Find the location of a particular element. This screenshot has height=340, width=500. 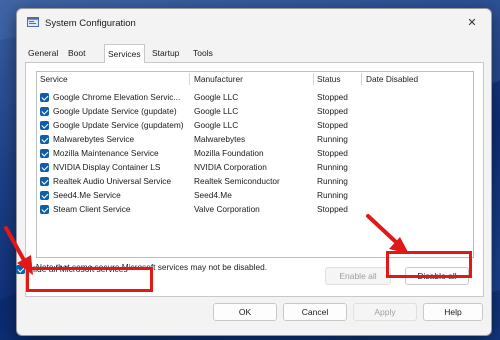

arrow-to-hide-microsoft is located at coordinates (18, 250).